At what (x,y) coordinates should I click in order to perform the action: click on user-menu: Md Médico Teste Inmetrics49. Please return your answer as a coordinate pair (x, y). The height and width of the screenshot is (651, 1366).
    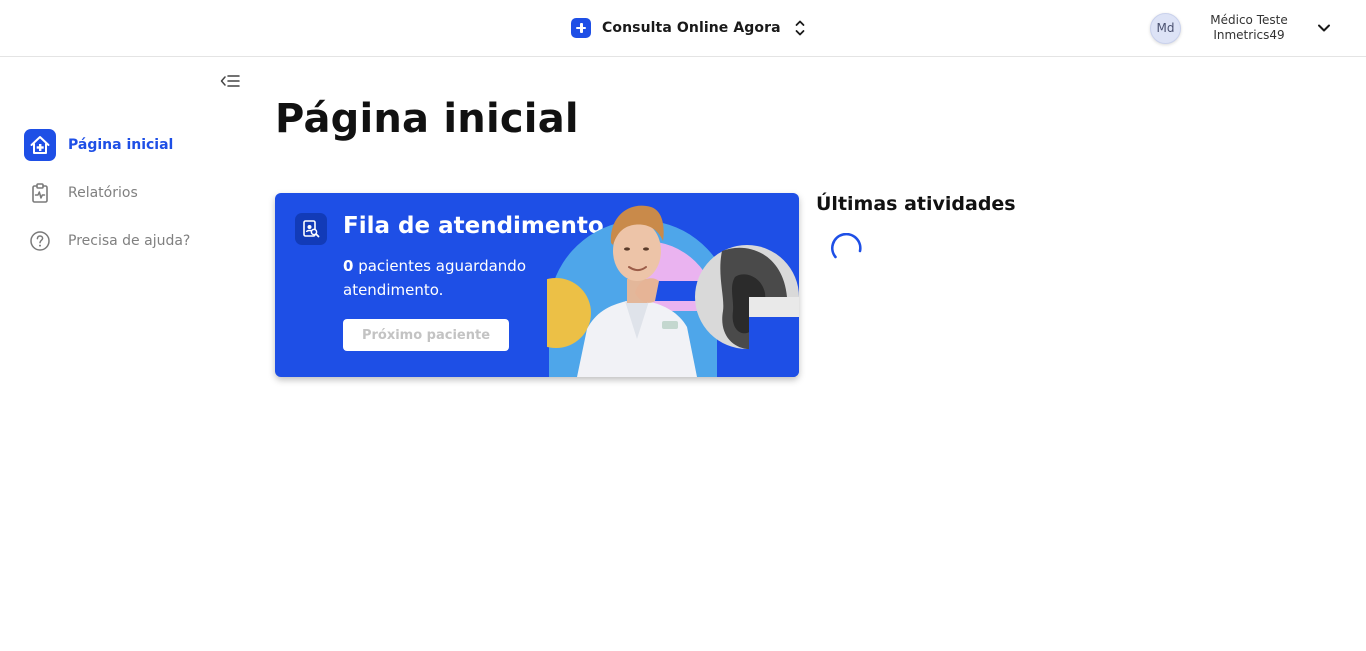
    Looking at the image, I should click on (1240, 28).